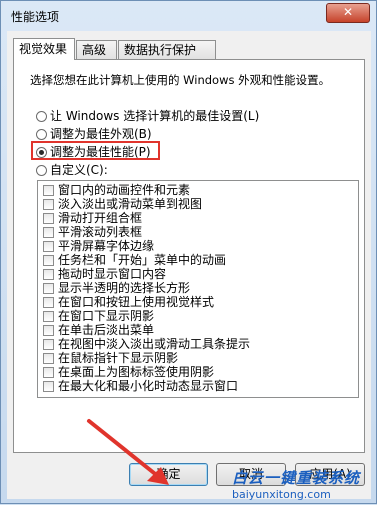  Describe the element at coordinates (44, 49) in the screenshot. I see `tab-visual-effects: 视觉效果` at that location.